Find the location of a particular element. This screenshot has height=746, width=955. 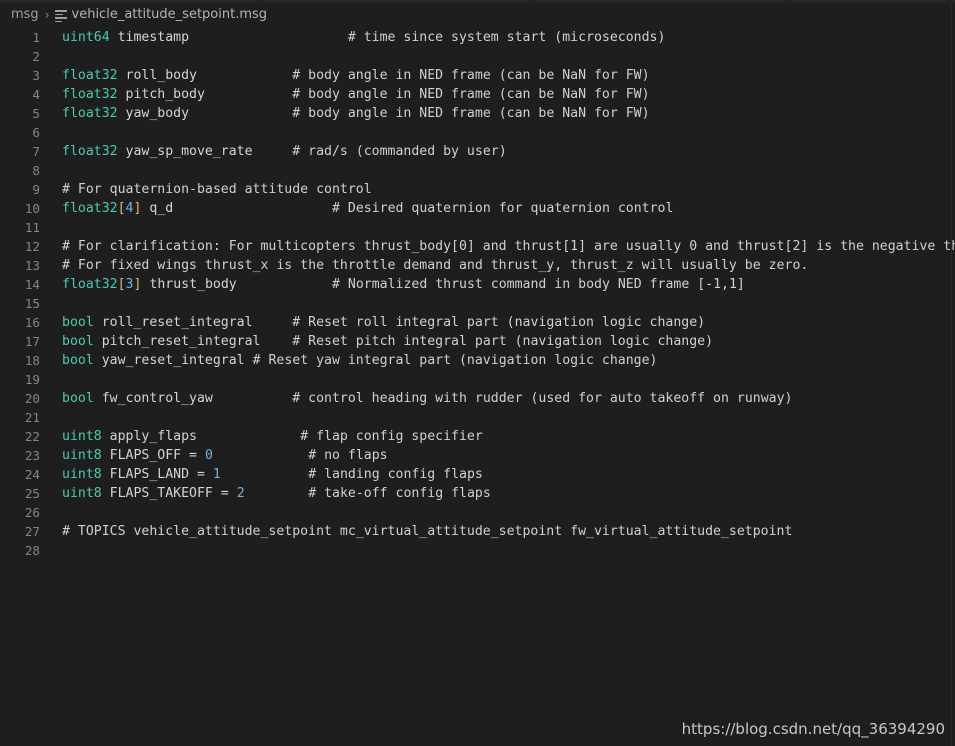

line-number: 28 is located at coordinates (32, 550).